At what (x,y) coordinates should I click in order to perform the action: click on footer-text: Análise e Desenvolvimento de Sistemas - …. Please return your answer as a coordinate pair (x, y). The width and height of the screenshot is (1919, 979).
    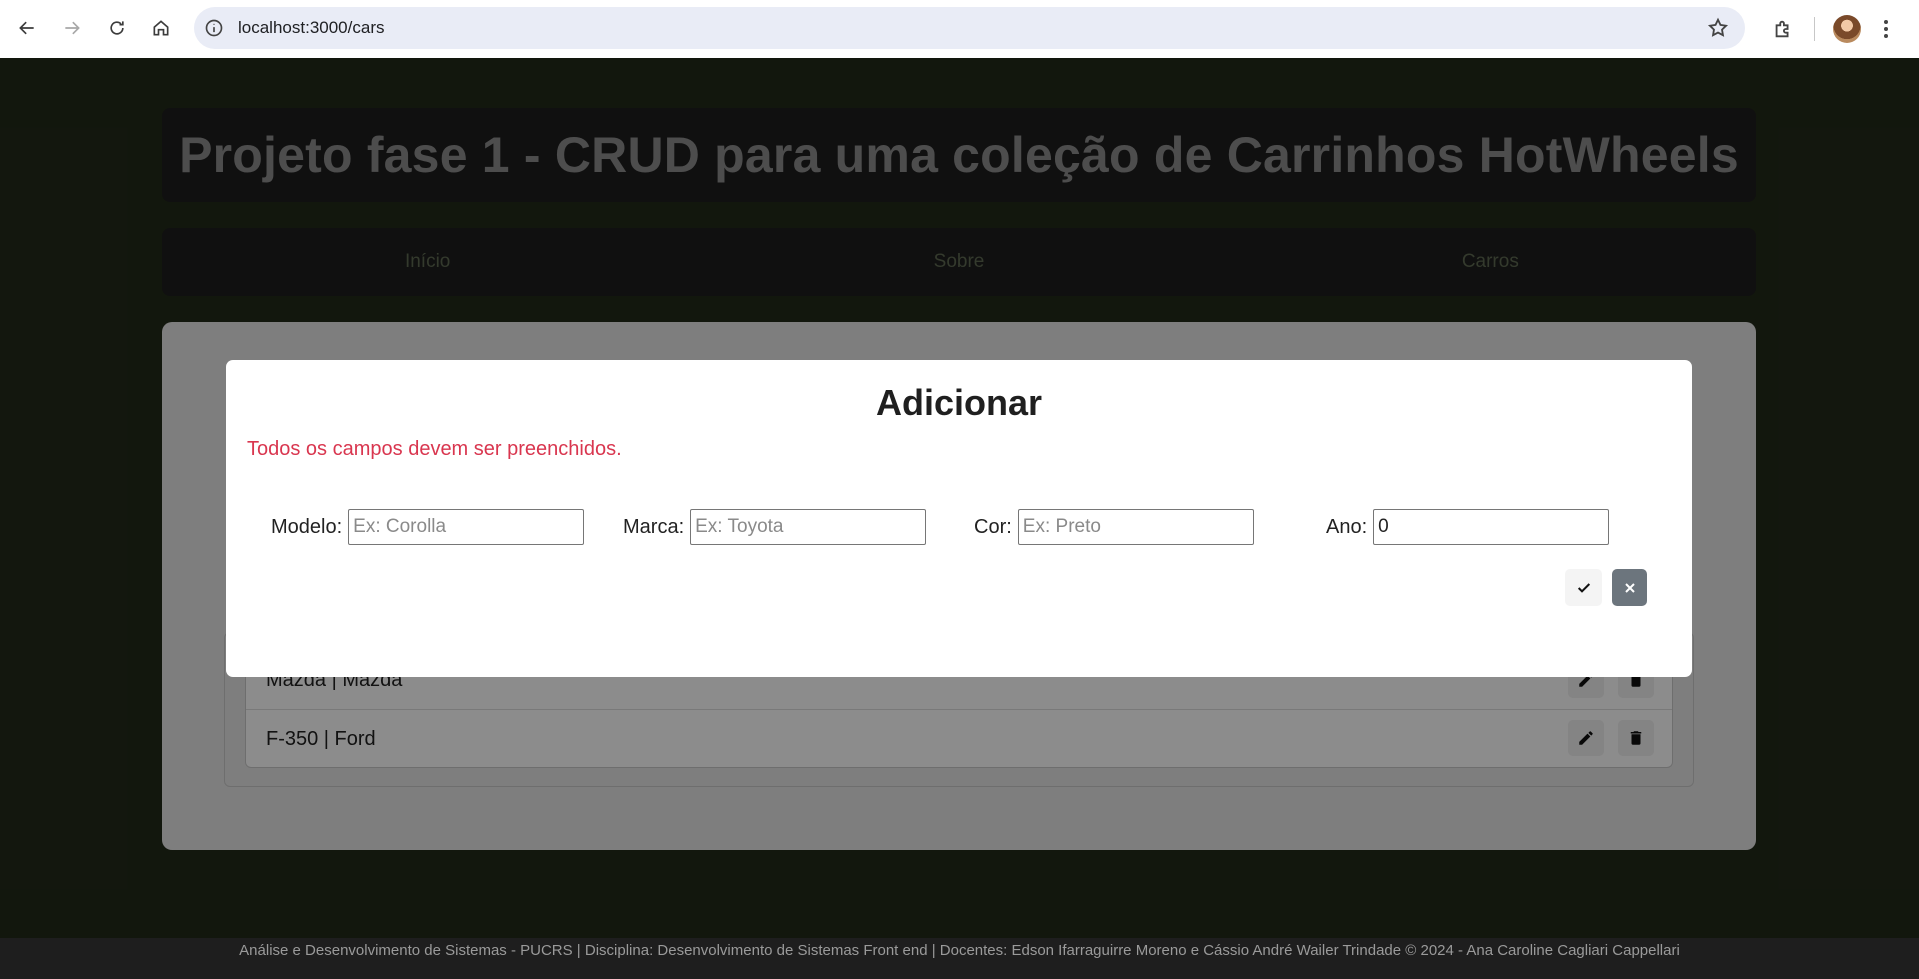
    Looking at the image, I should click on (959, 950).